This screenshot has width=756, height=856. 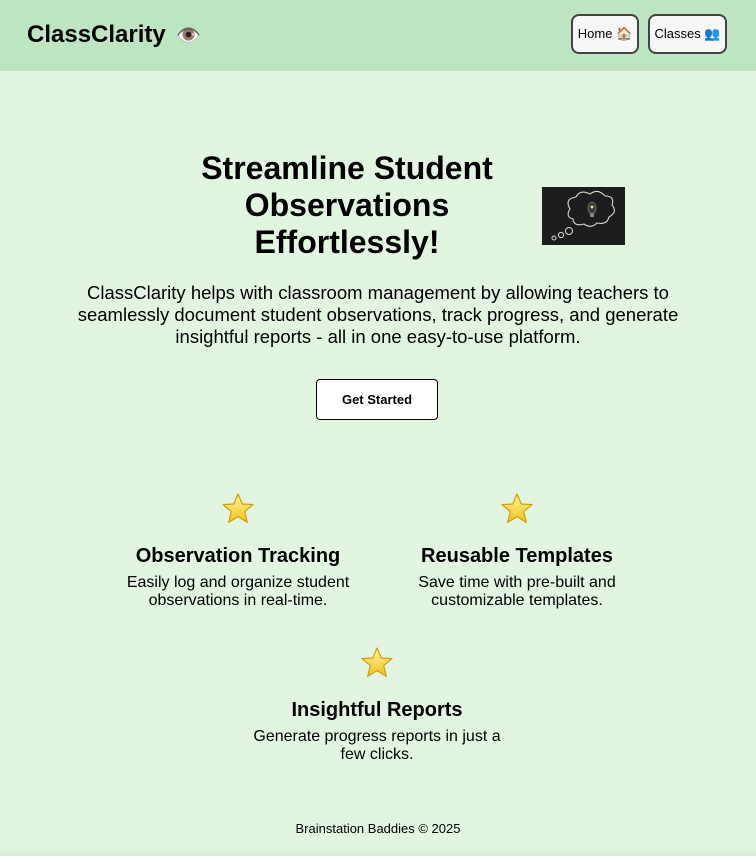 What do you see at coordinates (96, 34) in the screenshot?
I see `brand-name: ClassClarity` at bounding box center [96, 34].